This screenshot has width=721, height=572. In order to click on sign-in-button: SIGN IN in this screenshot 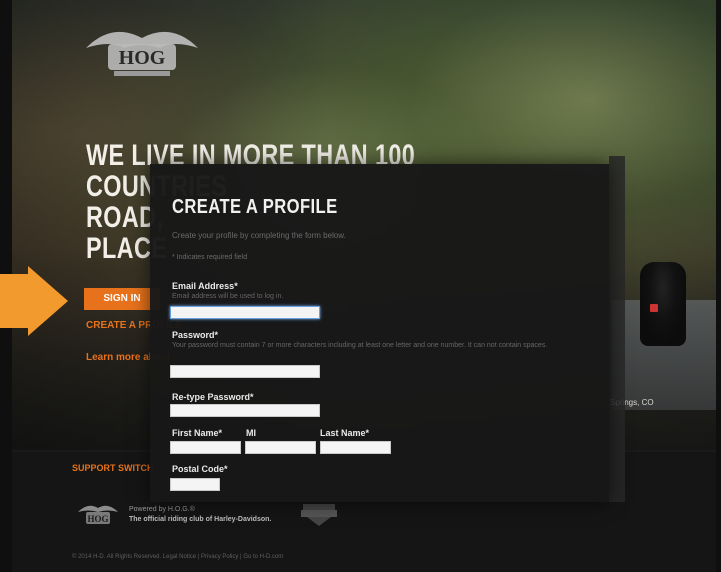, I will do `click(122, 299)`.